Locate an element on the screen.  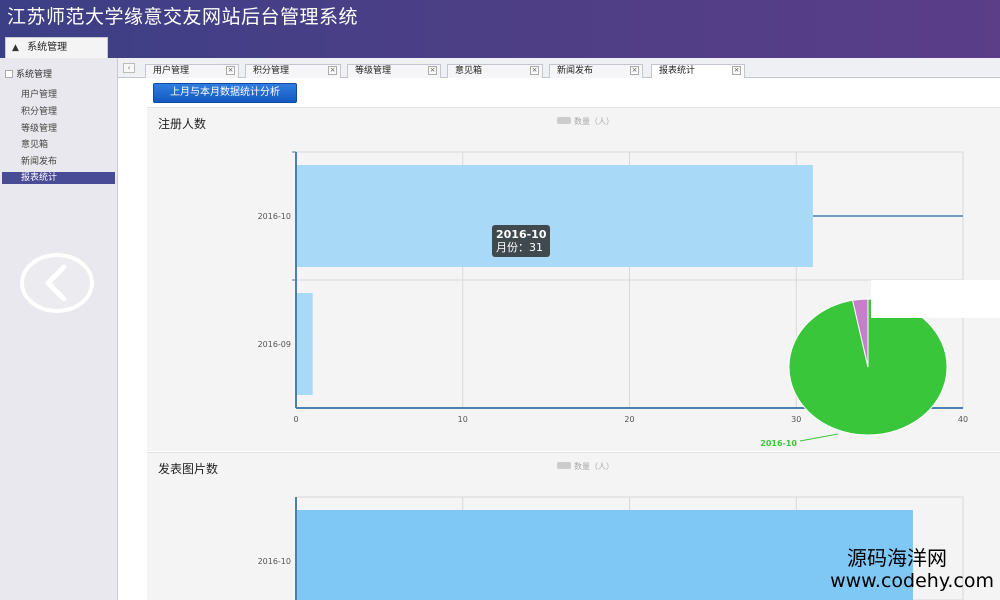
photos-chart: 2016-10 is located at coordinates (611, 548).